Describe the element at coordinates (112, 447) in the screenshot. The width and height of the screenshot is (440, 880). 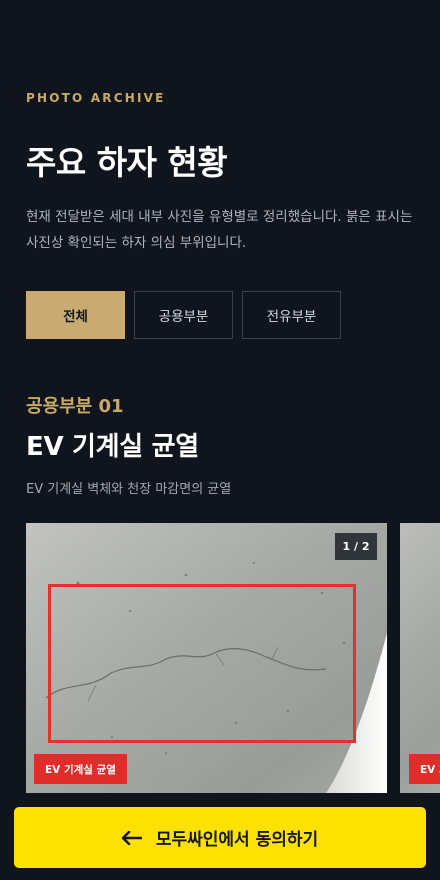
I see `section-title: EV 기계실 균열` at that location.